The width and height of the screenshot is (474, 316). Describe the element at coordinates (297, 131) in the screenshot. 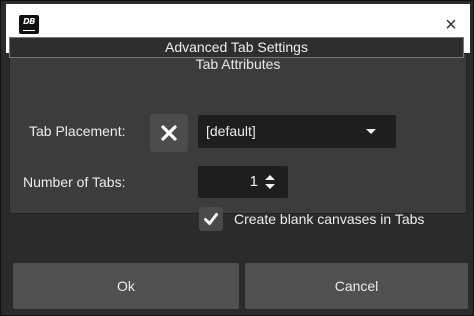

I see `tab-placement-select: [default]` at that location.